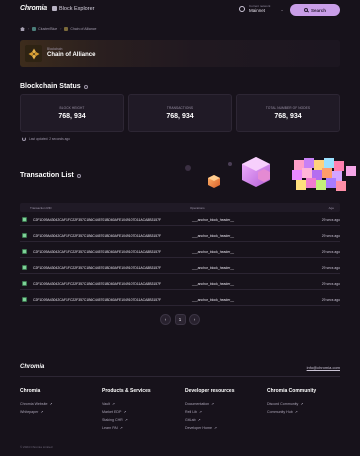 The height and width of the screenshot is (456, 360). What do you see at coordinates (33, 8) in the screenshot?
I see `chromia-wordmark: Chromia` at bounding box center [33, 8].